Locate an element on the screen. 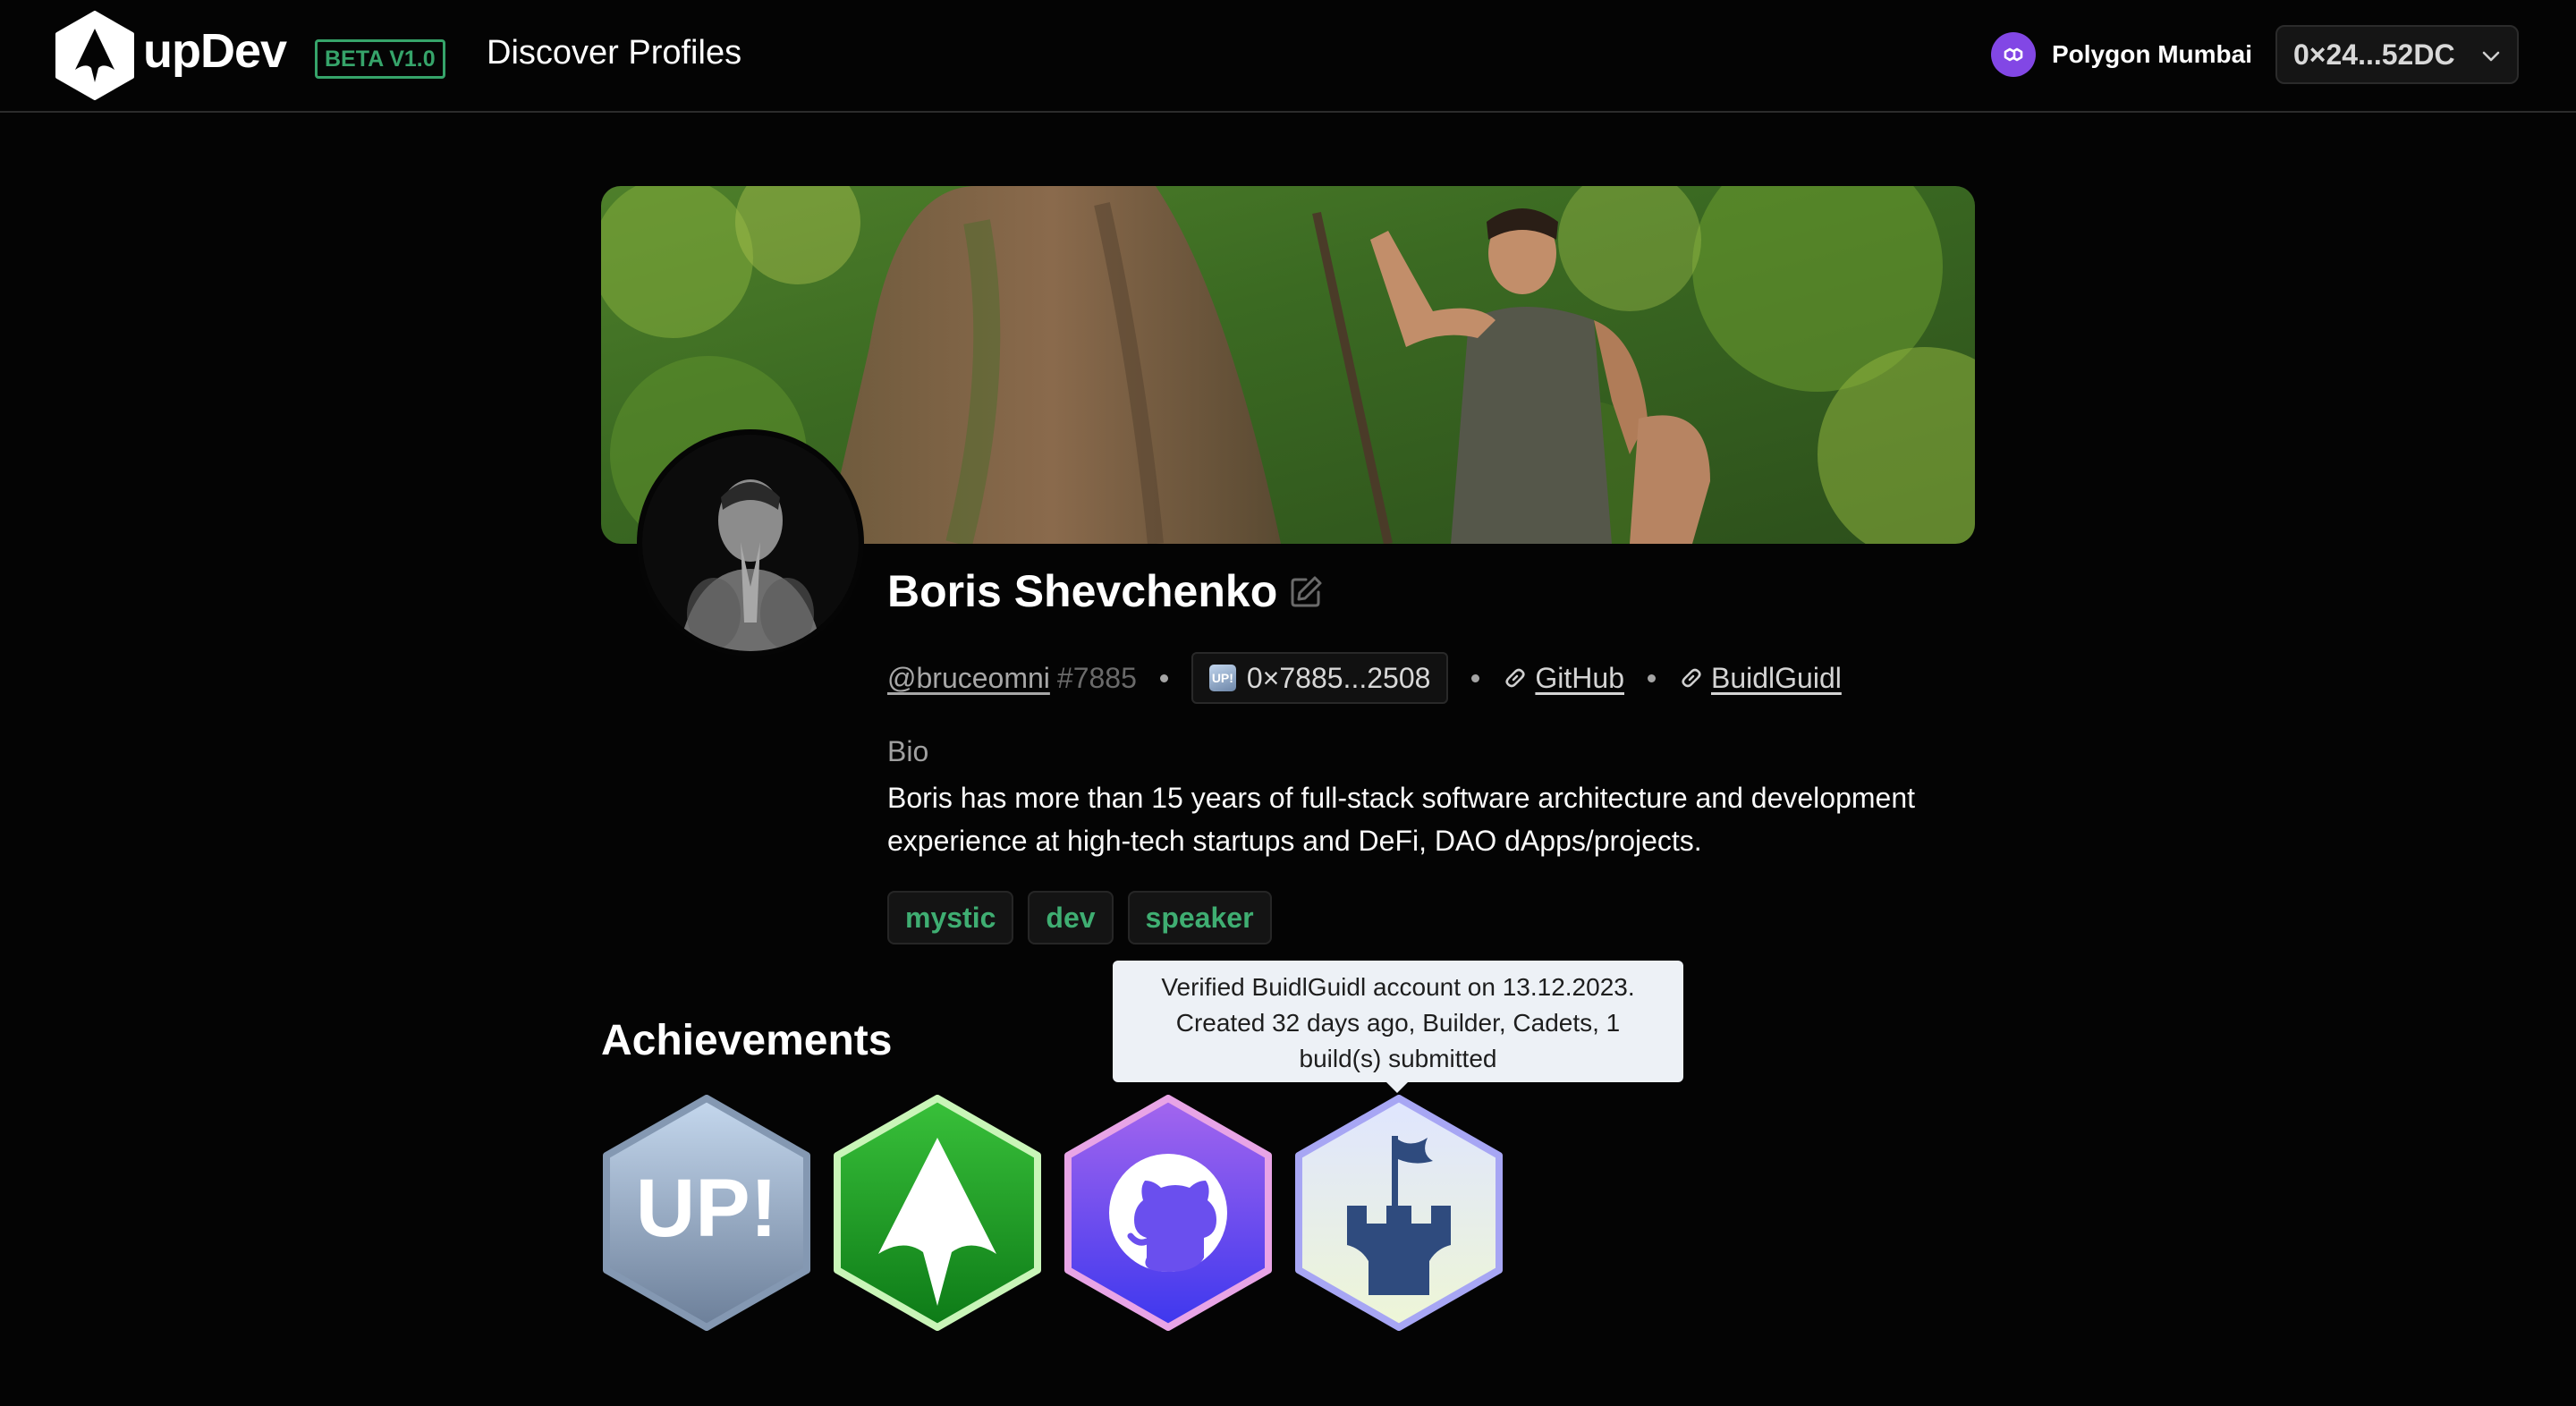 Image resolution: width=2576 pixels, height=1406 pixels. profile-handle: @bruceomni is located at coordinates (968, 678).